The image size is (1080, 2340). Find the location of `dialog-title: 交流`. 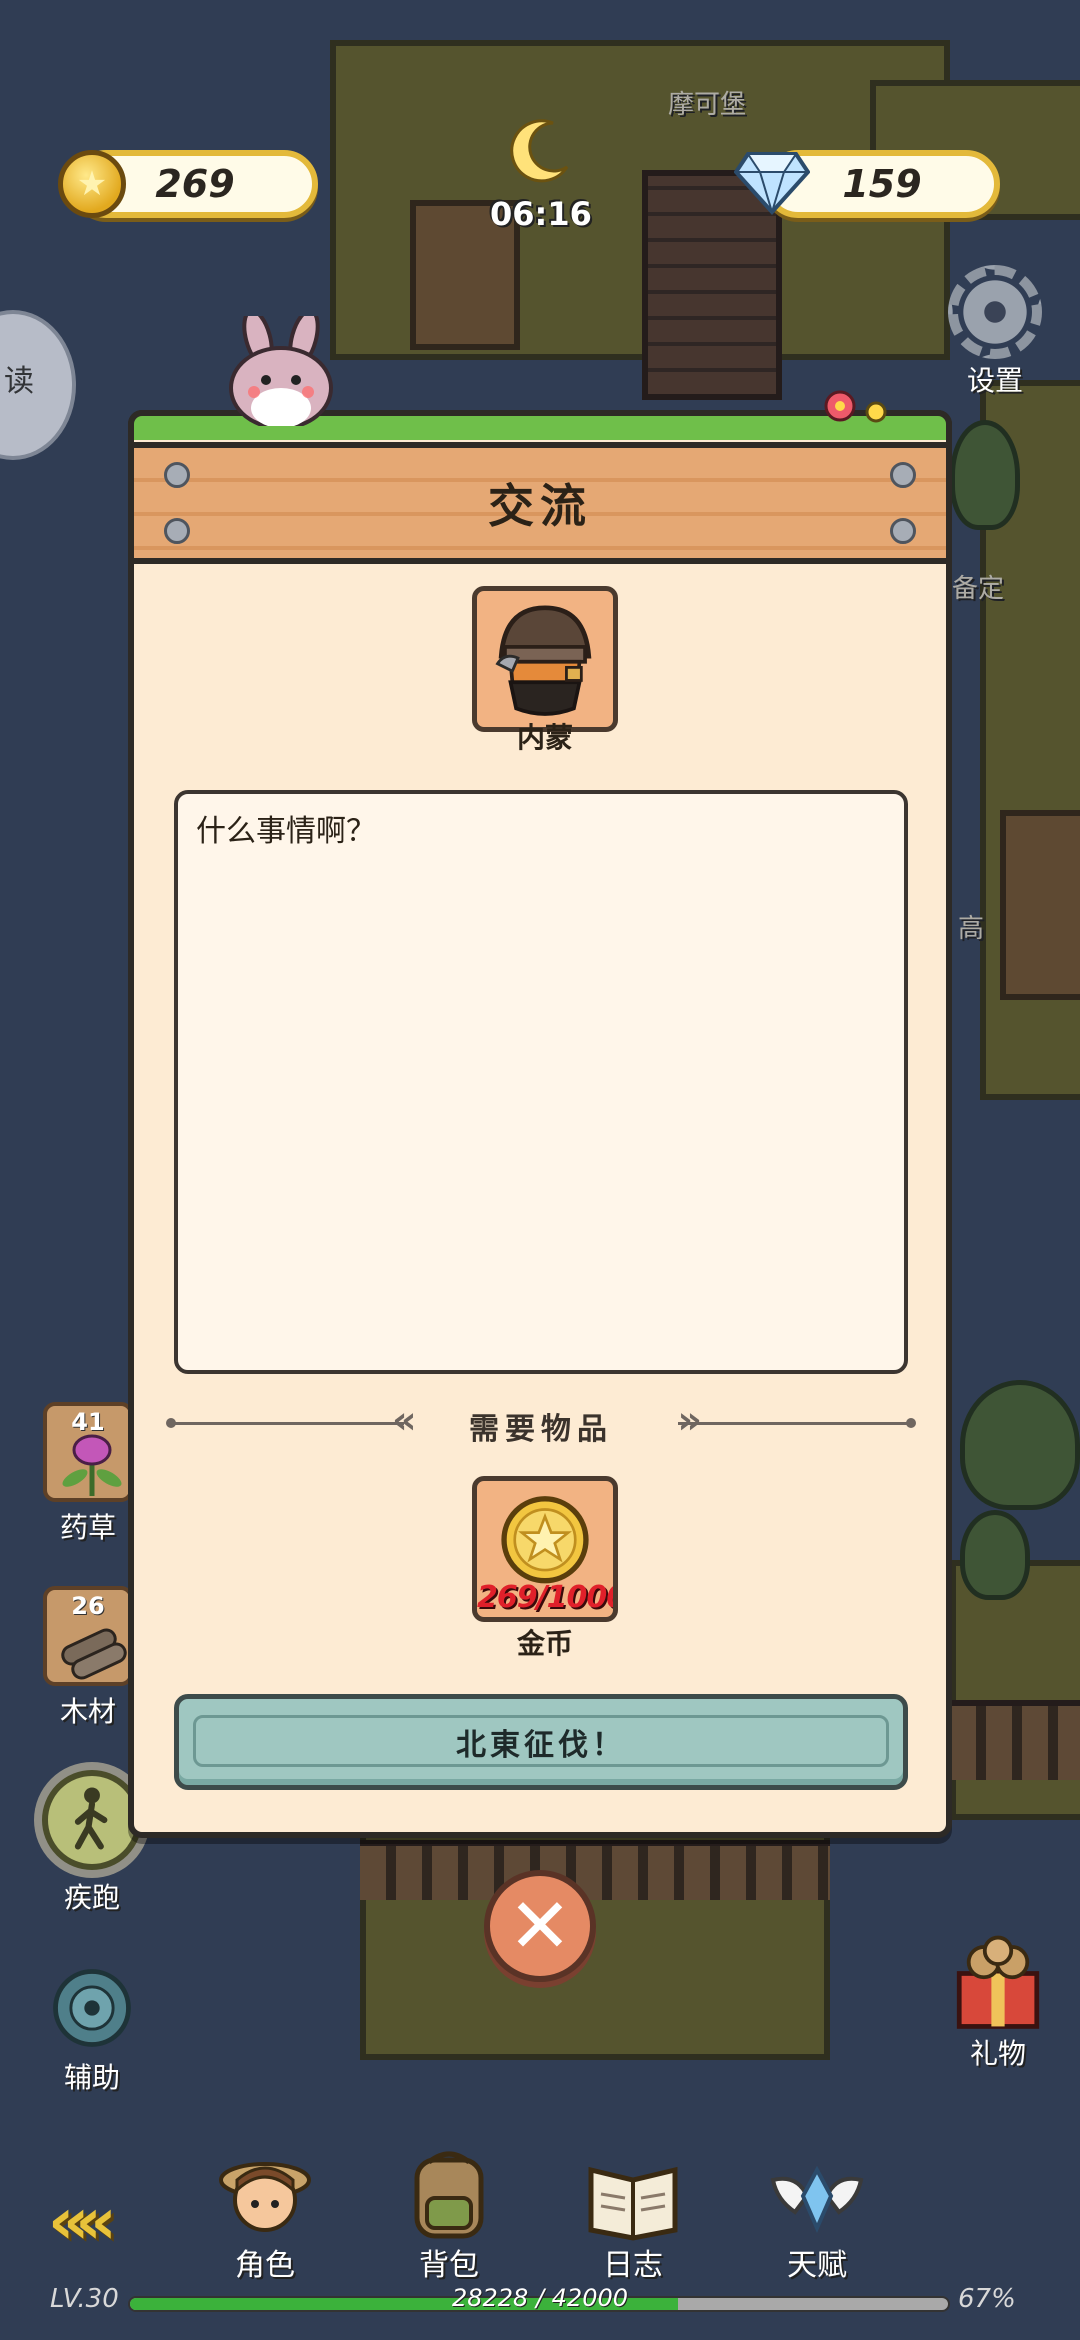

dialog-title: 交流 is located at coordinates (540, 506).